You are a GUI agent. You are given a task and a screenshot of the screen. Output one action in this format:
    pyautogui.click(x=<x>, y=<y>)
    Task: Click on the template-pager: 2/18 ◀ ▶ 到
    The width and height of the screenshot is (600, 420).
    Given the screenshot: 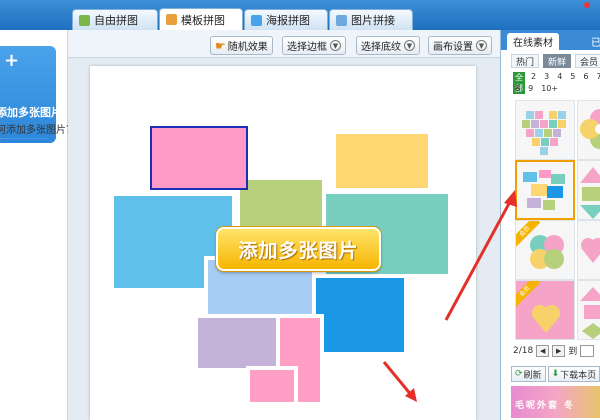 What is the action you would take?
    pyautogui.click(x=554, y=350)
    